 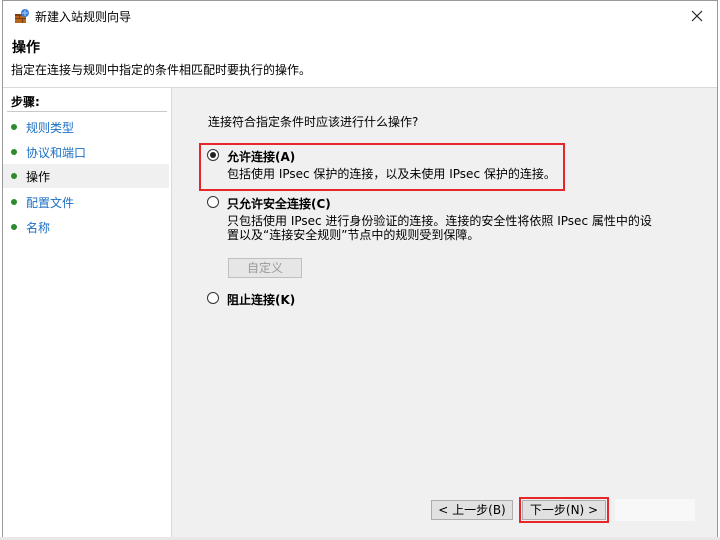 What do you see at coordinates (87, 111) in the screenshot?
I see `steps-divider` at bounding box center [87, 111].